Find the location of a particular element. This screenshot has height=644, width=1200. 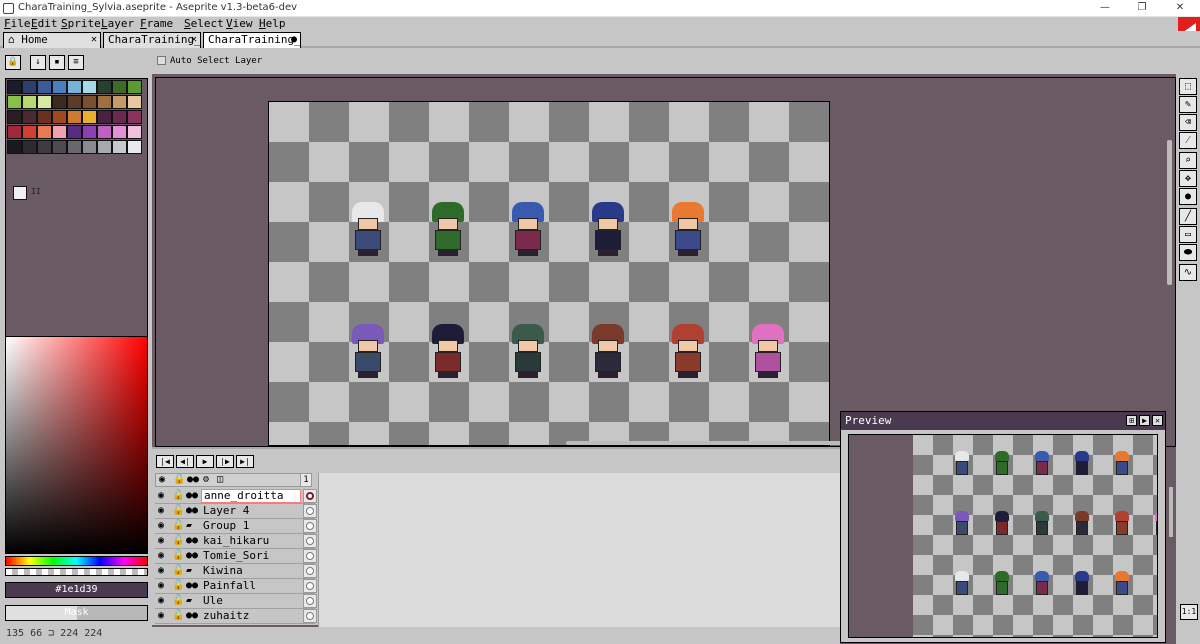

preview-body is located at coordinates (1003, 536).